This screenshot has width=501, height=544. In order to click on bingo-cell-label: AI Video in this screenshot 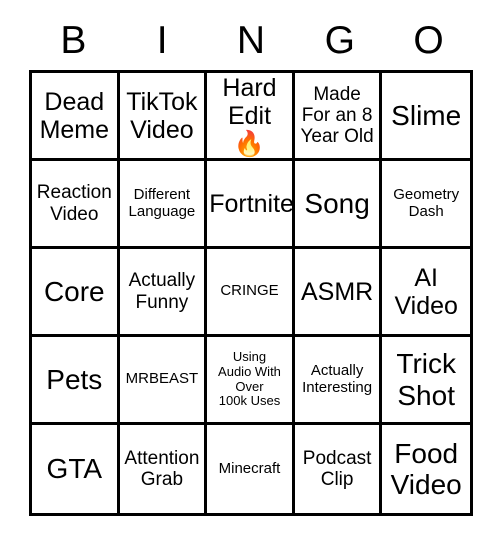, I will do `click(426, 291)`.